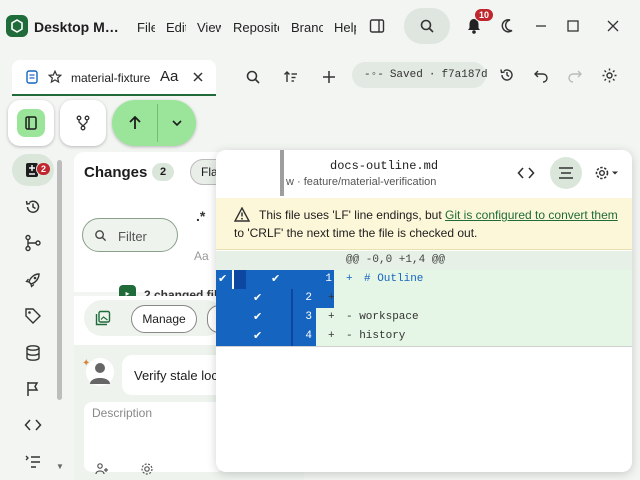 The image size is (640, 480). Describe the element at coordinates (122, 413) in the screenshot. I see `description-placeholder: Description` at that location.